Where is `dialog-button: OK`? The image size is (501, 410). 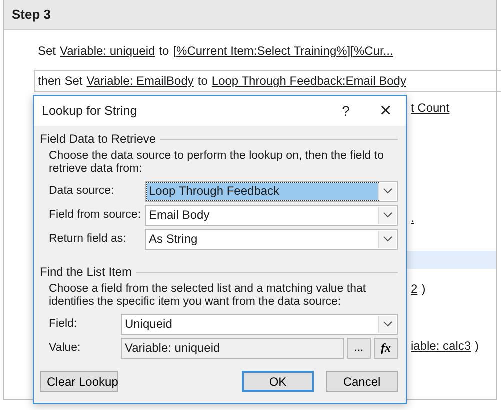 dialog-button: OK is located at coordinates (278, 381).